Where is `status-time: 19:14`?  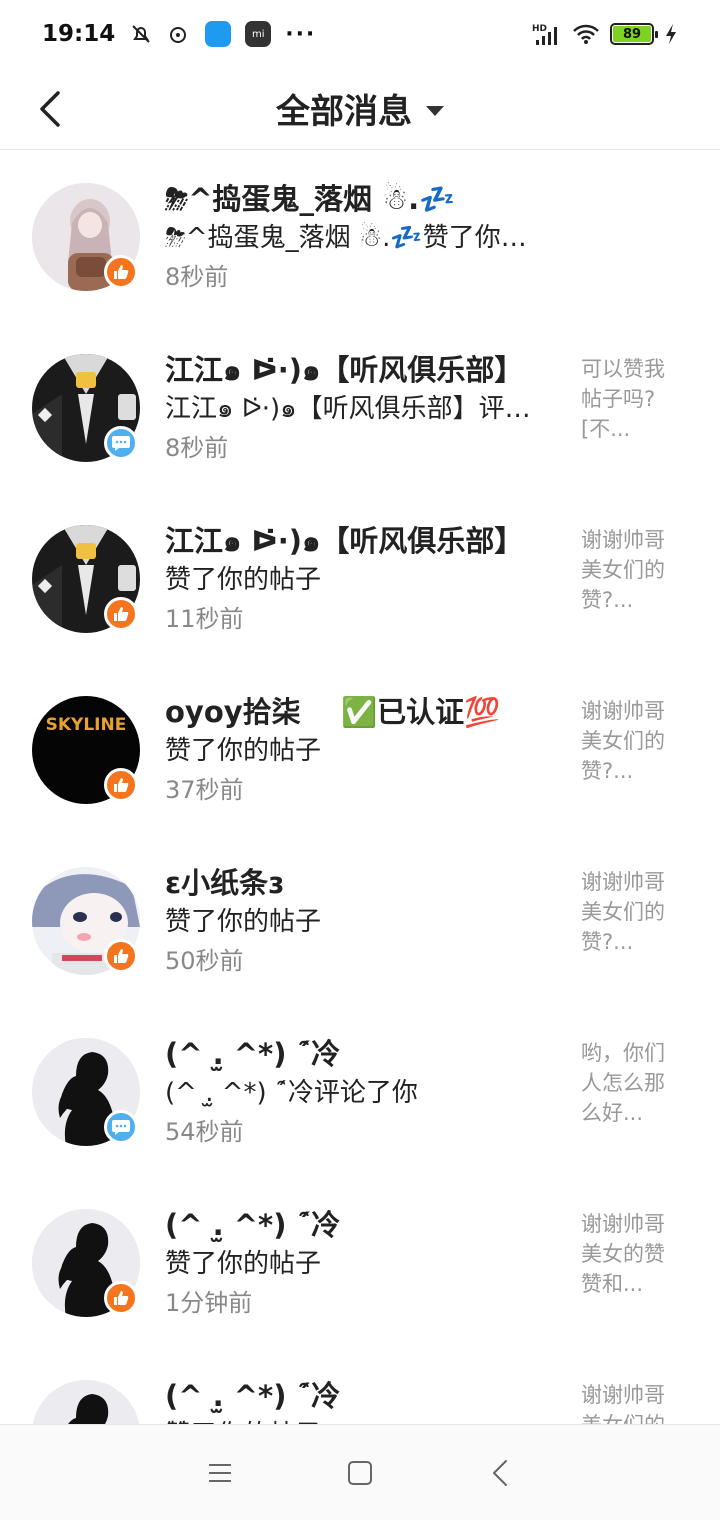 status-time: 19:14 is located at coordinates (79, 34).